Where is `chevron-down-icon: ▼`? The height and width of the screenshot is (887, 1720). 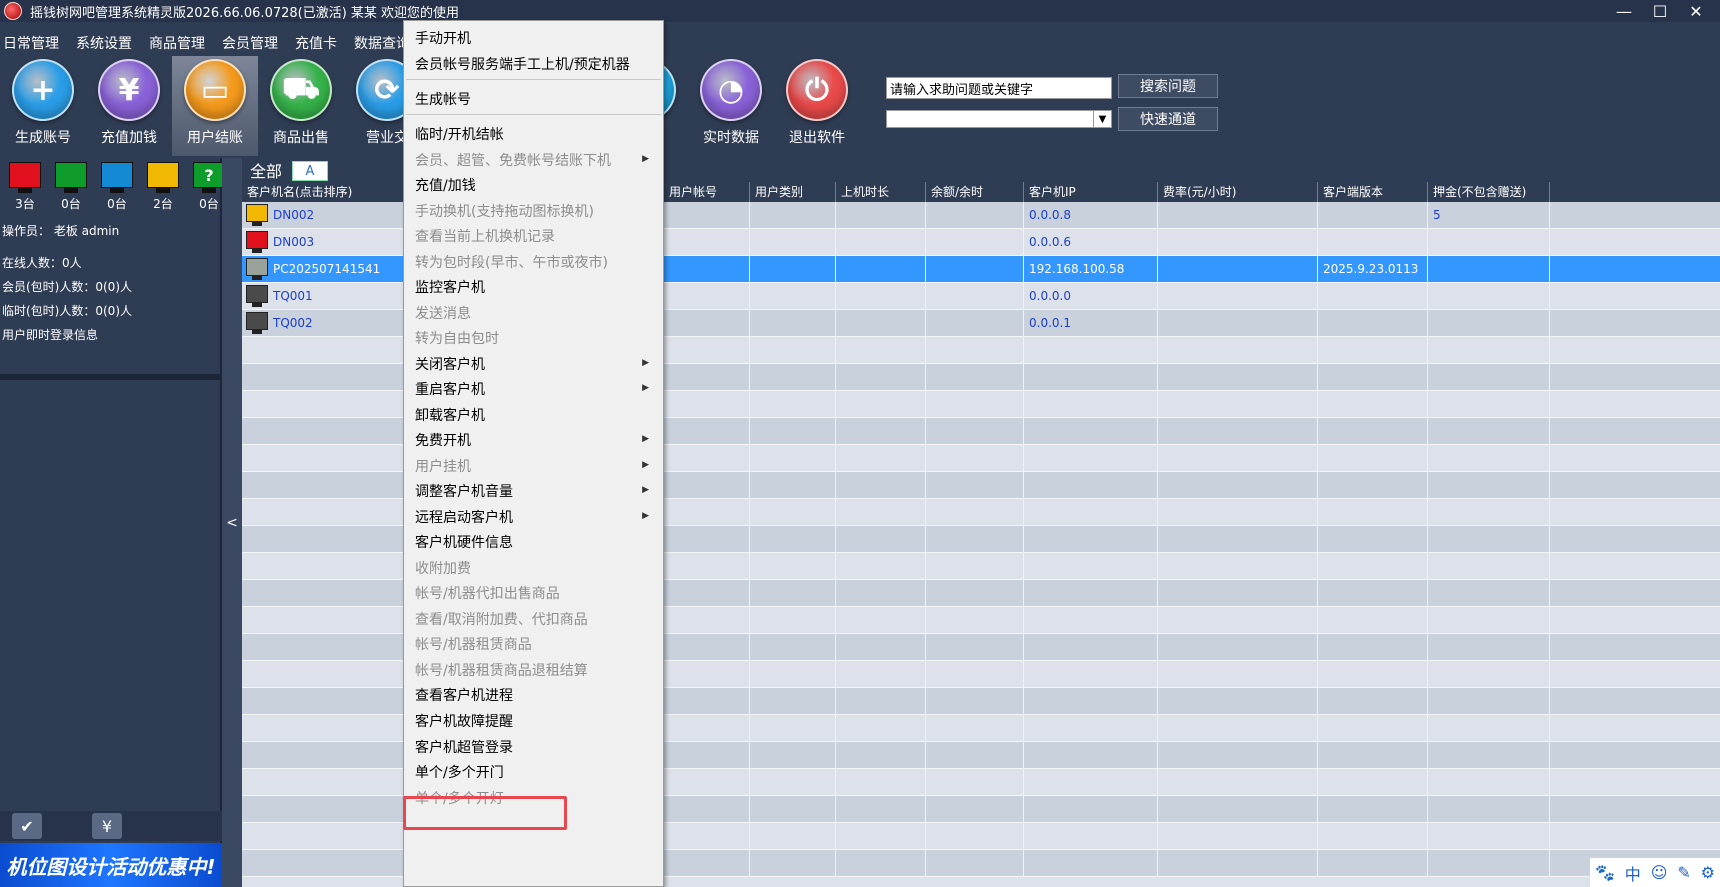 chevron-down-icon: ▼ is located at coordinates (1102, 119).